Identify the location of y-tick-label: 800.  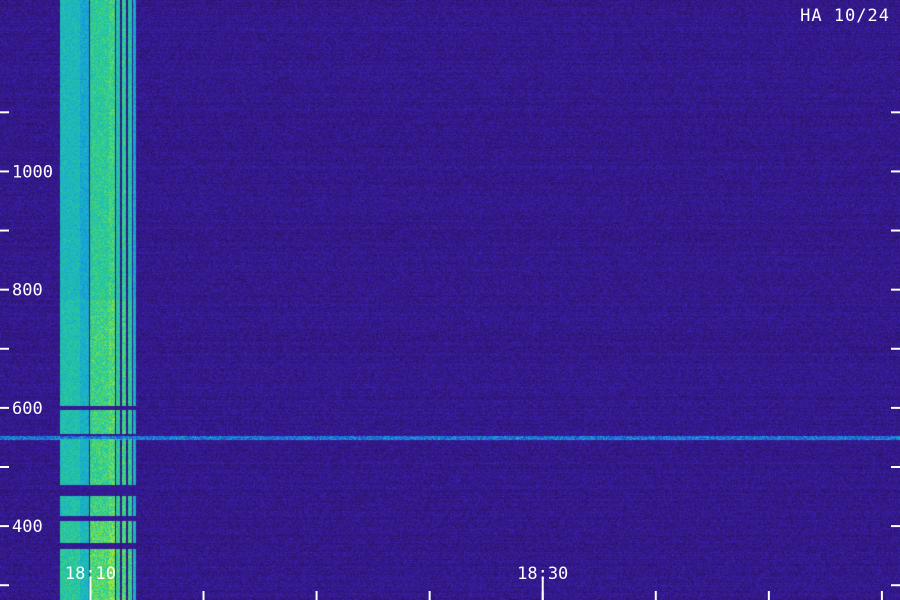
(27, 291).